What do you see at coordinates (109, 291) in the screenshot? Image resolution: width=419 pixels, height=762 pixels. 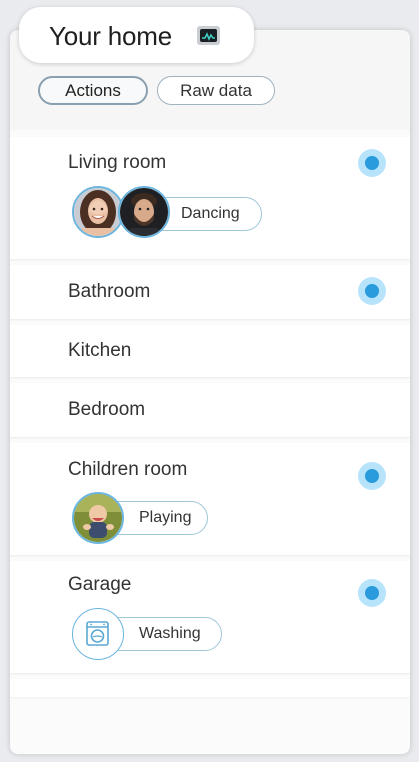 I see `room-name: Bathroom` at bounding box center [109, 291].